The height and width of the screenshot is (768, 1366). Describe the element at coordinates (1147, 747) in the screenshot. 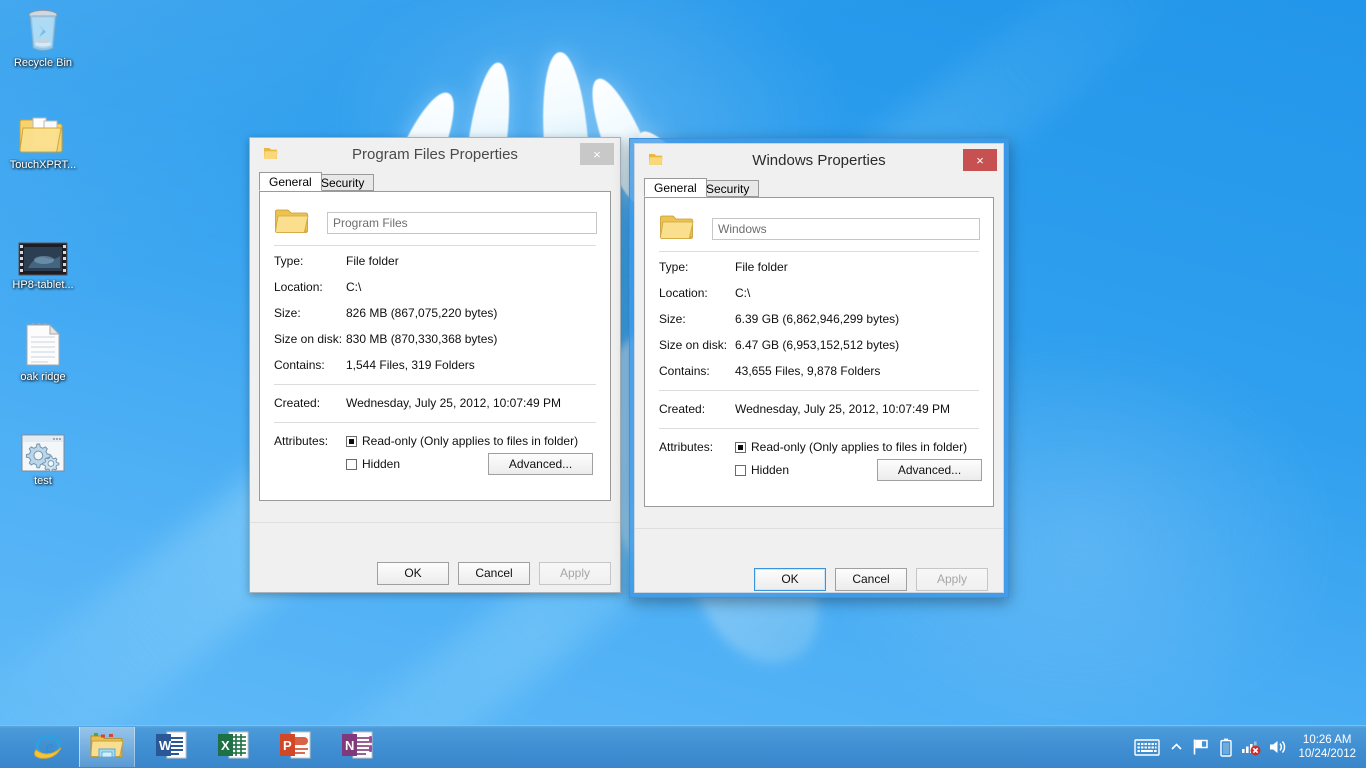

I see `touch-keyboard-icon` at that location.